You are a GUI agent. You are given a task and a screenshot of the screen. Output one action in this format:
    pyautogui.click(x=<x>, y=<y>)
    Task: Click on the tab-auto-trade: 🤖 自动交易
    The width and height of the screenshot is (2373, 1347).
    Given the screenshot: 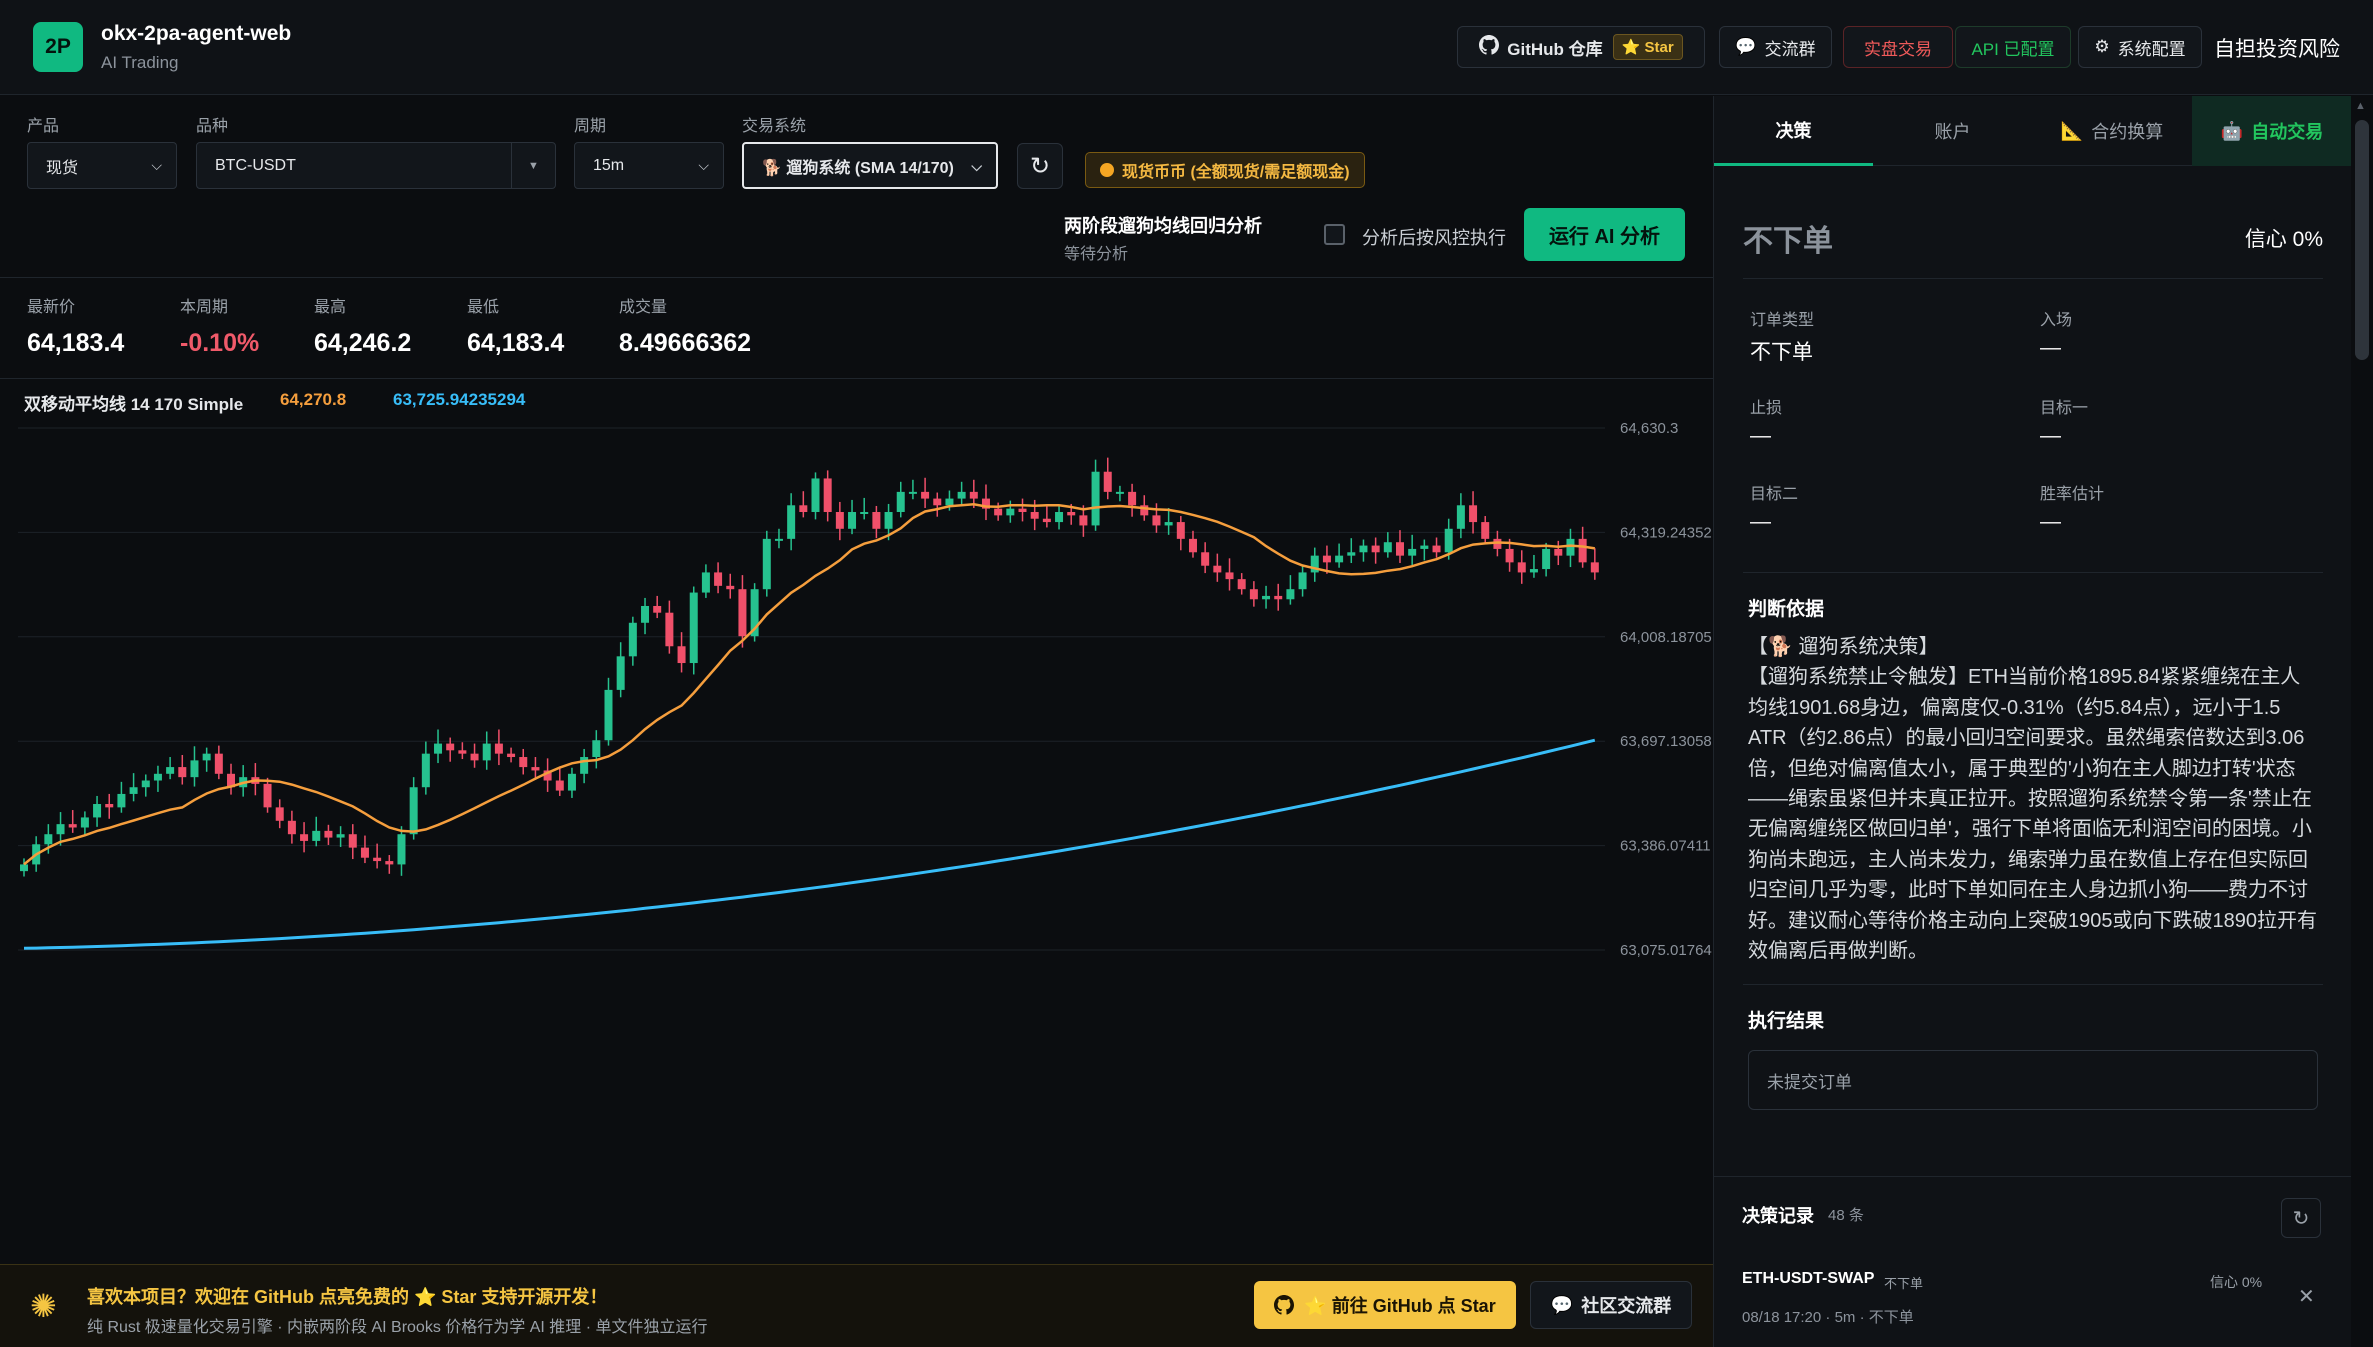 What is the action you would take?
    pyautogui.click(x=2272, y=131)
    